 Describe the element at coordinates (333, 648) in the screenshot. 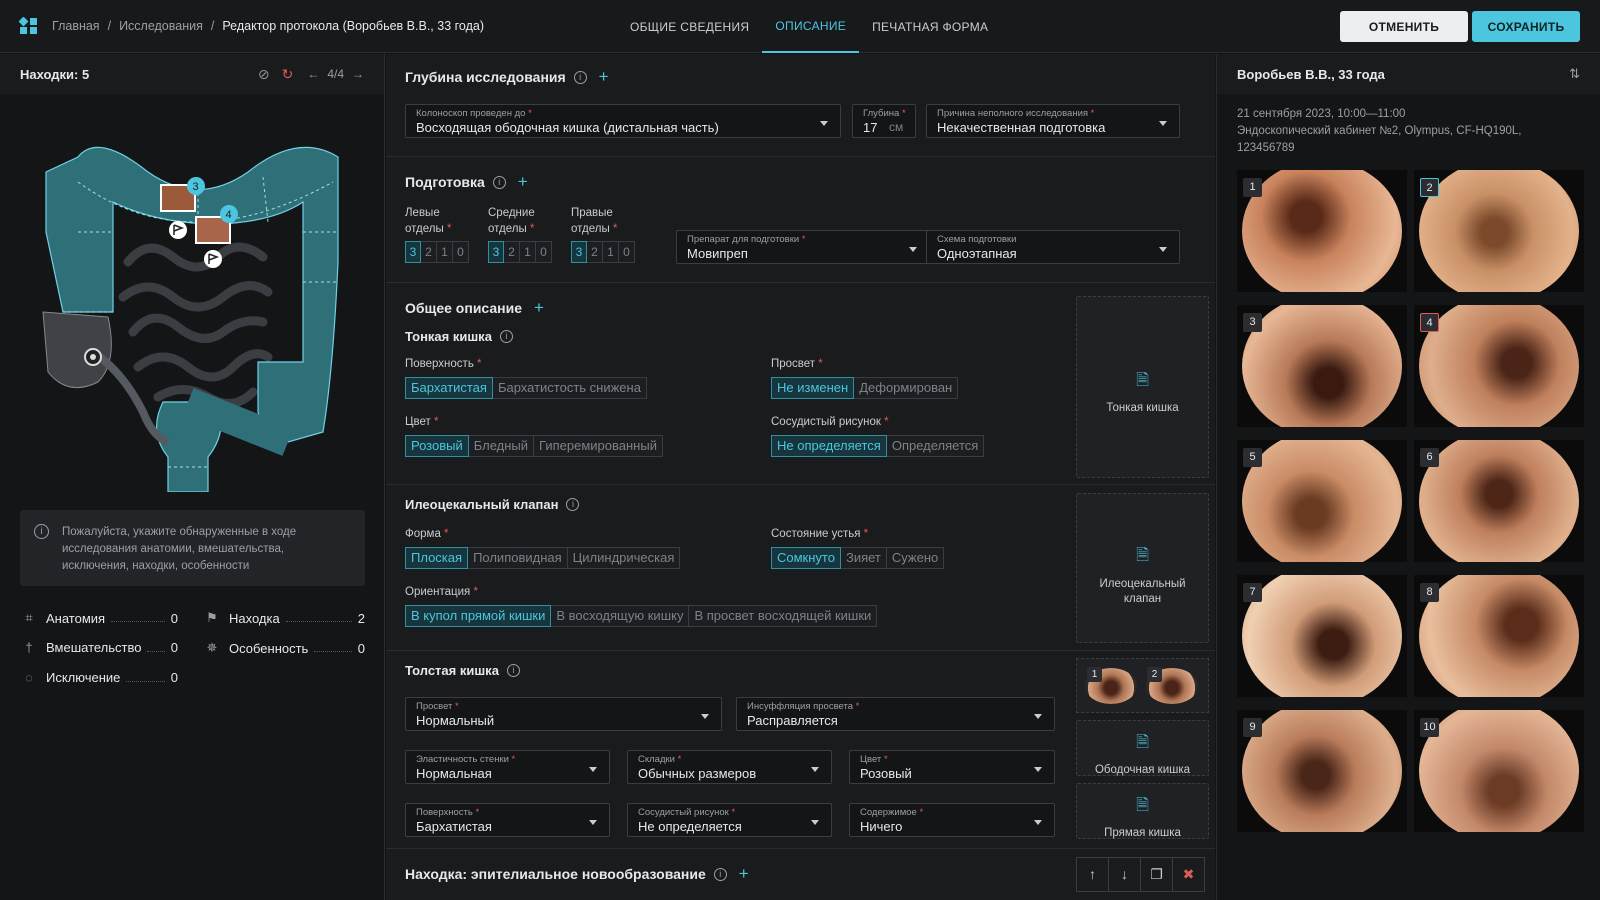

I see `dots-leader` at that location.